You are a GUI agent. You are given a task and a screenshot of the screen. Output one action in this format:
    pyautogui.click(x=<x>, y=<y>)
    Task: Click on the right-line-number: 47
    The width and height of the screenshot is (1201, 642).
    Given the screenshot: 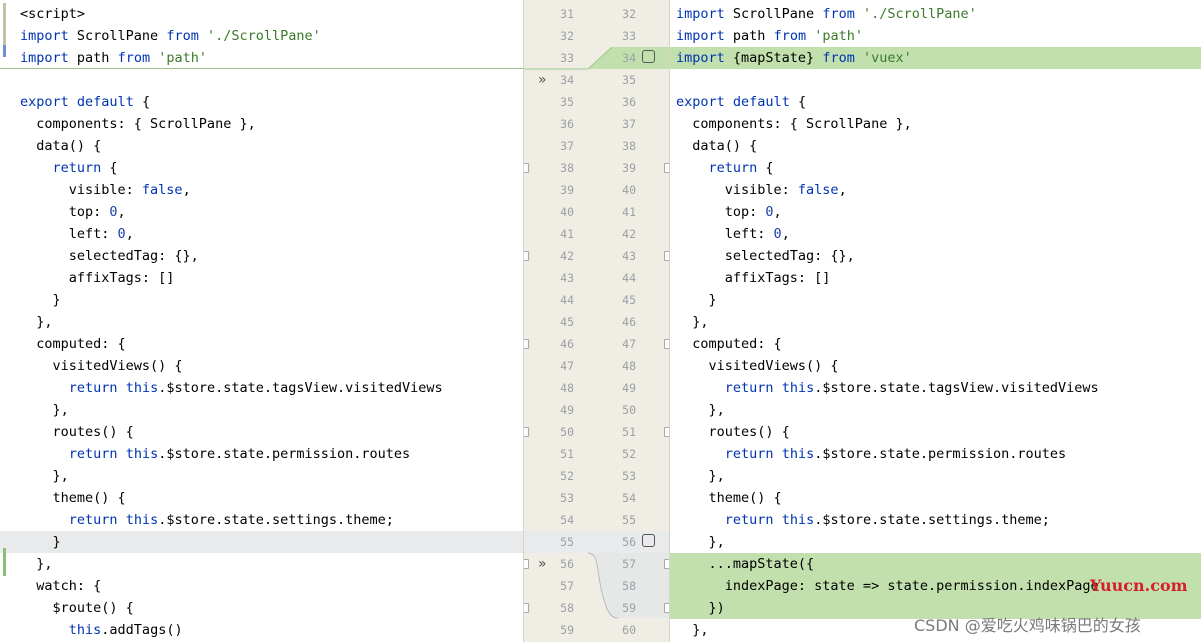 What is the action you would take?
    pyautogui.click(x=629, y=344)
    